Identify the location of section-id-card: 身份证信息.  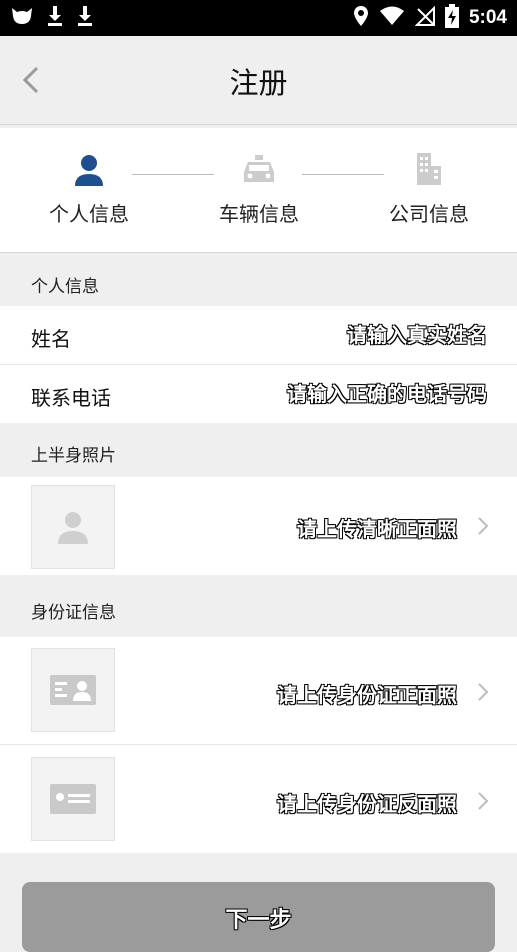
(258, 610).